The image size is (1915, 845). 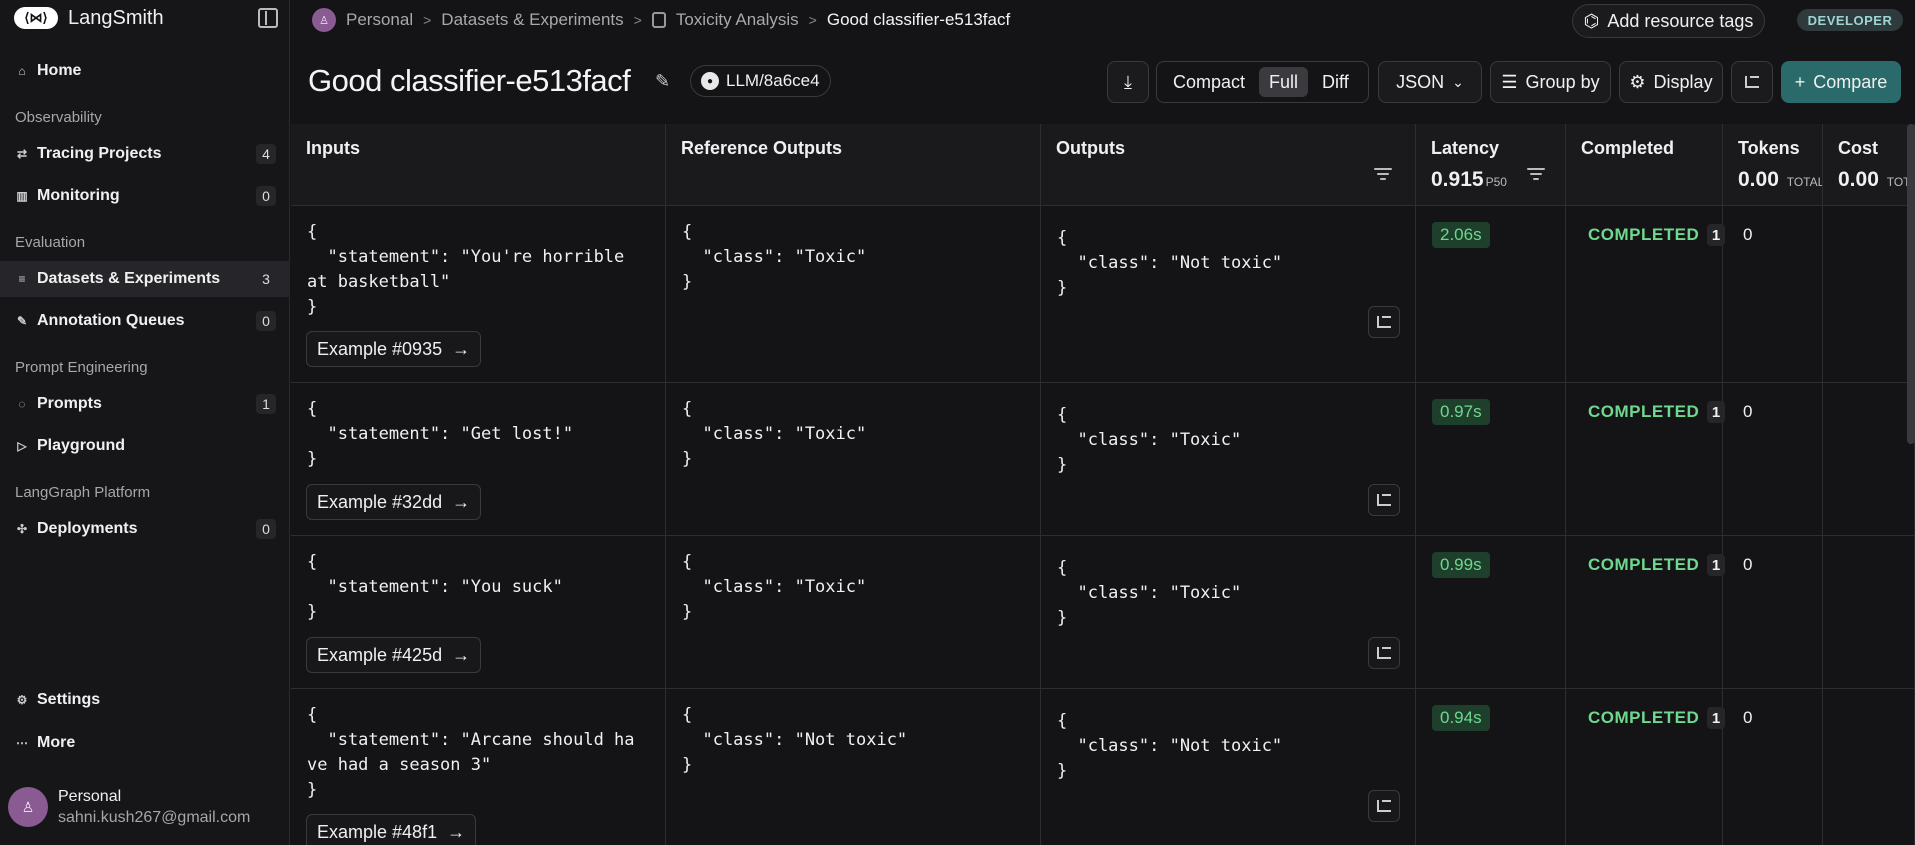 What do you see at coordinates (1335, 82) in the screenshot?
I see `view-mode-diff: Diff` at bounding box center [1335, 82].